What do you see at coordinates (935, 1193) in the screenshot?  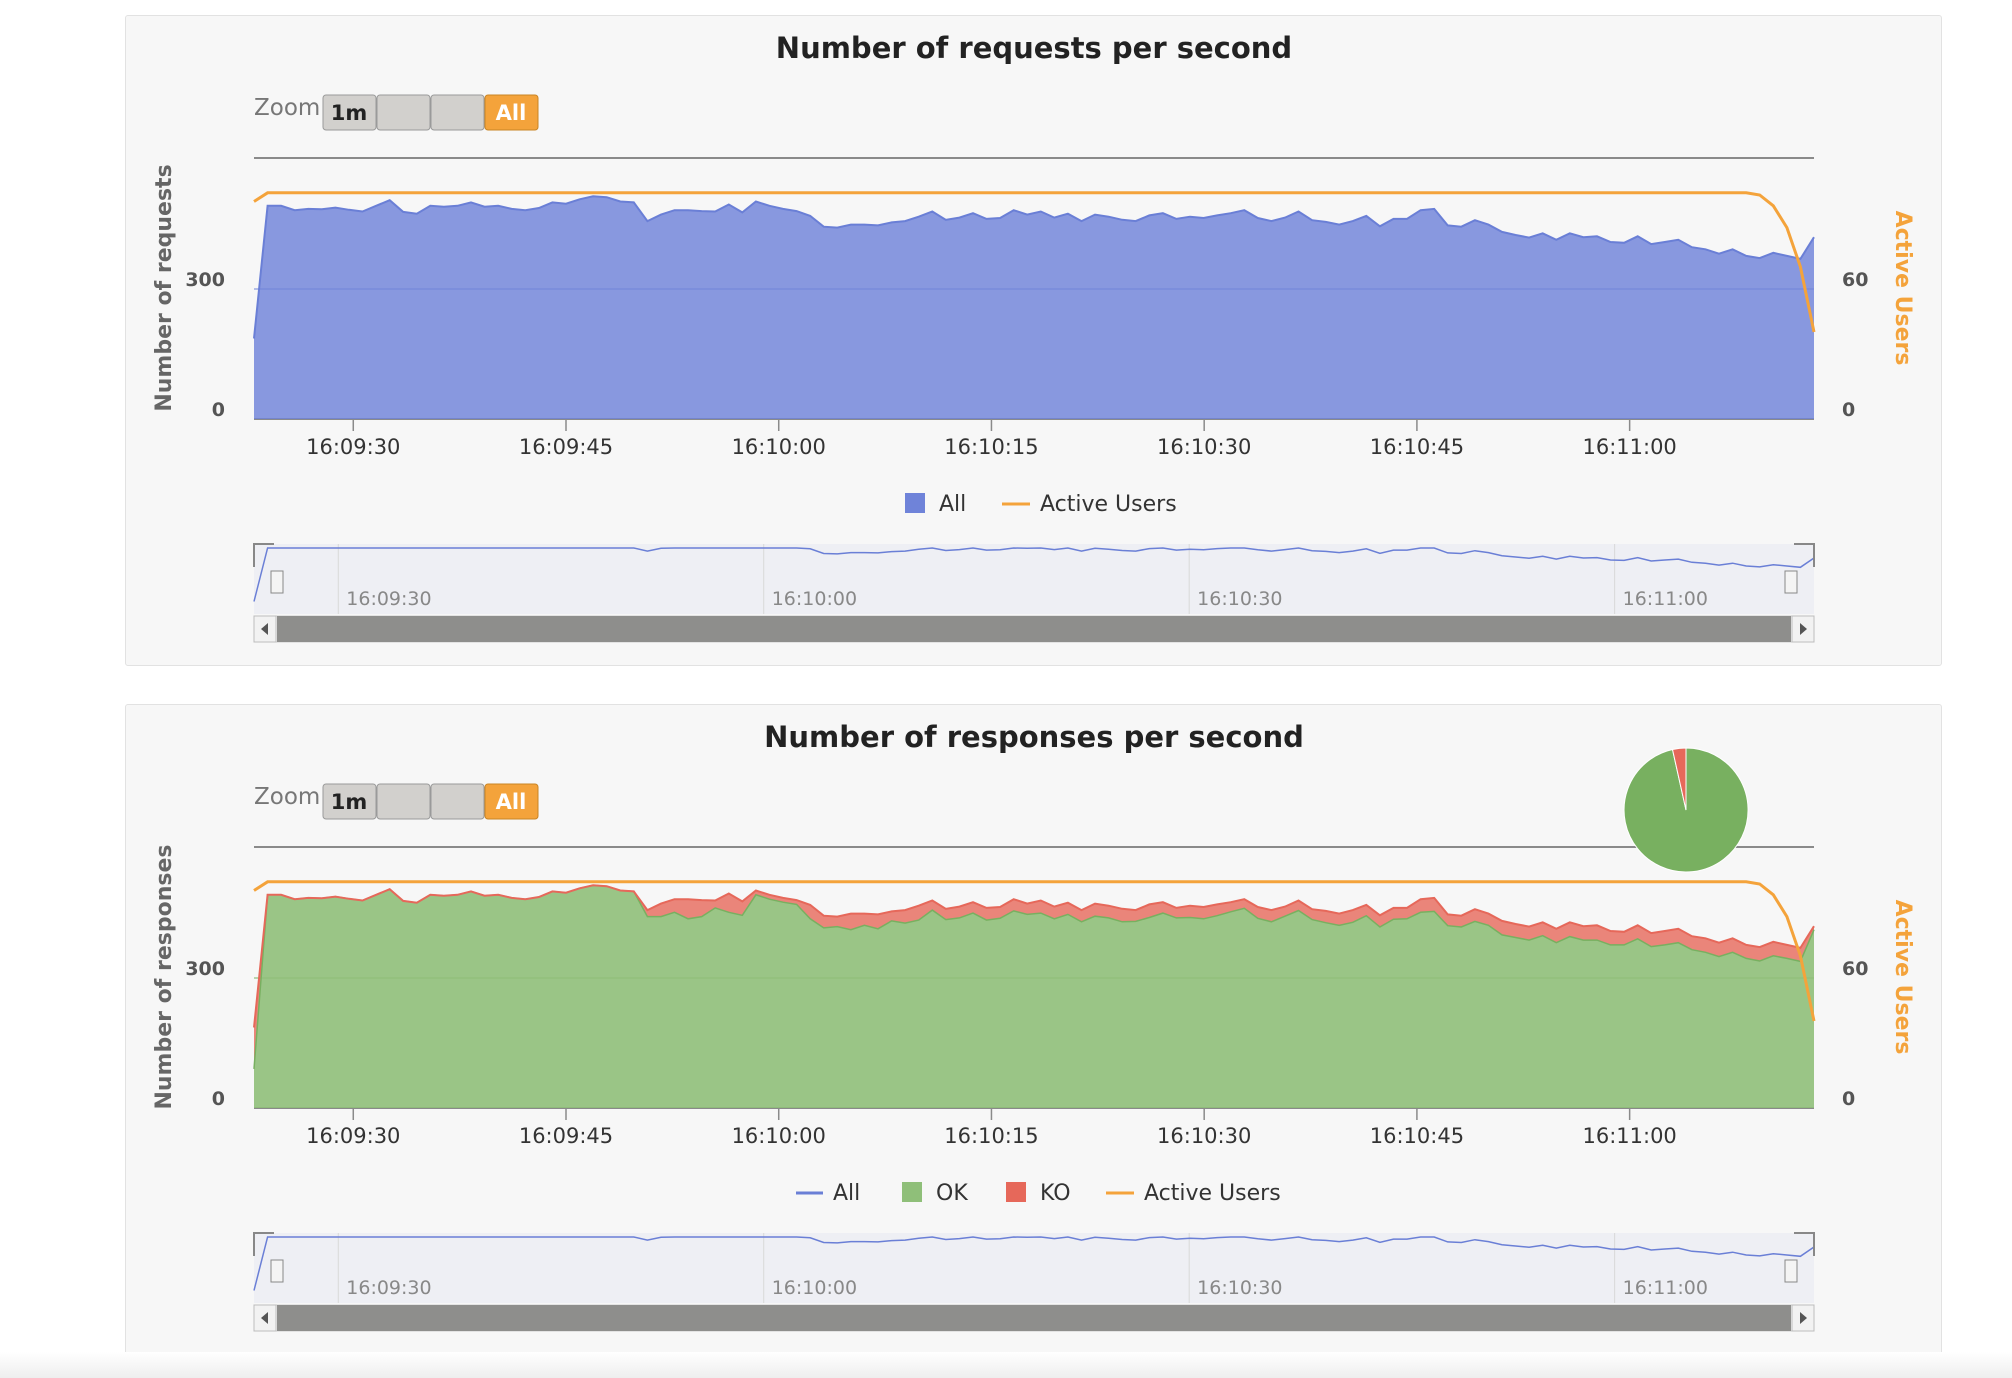 I see `legend-item-ok: OK` at bounding box center [935, 1193].